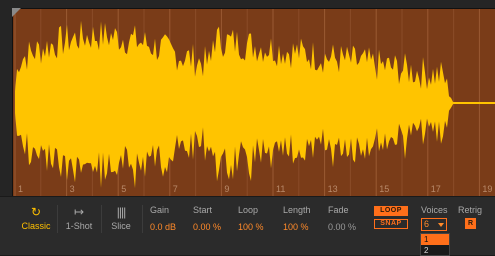 Image resolution: width=495 pixels, height=256 pixels. I want to click on bar-marker-label: 7, so click(175, 189).